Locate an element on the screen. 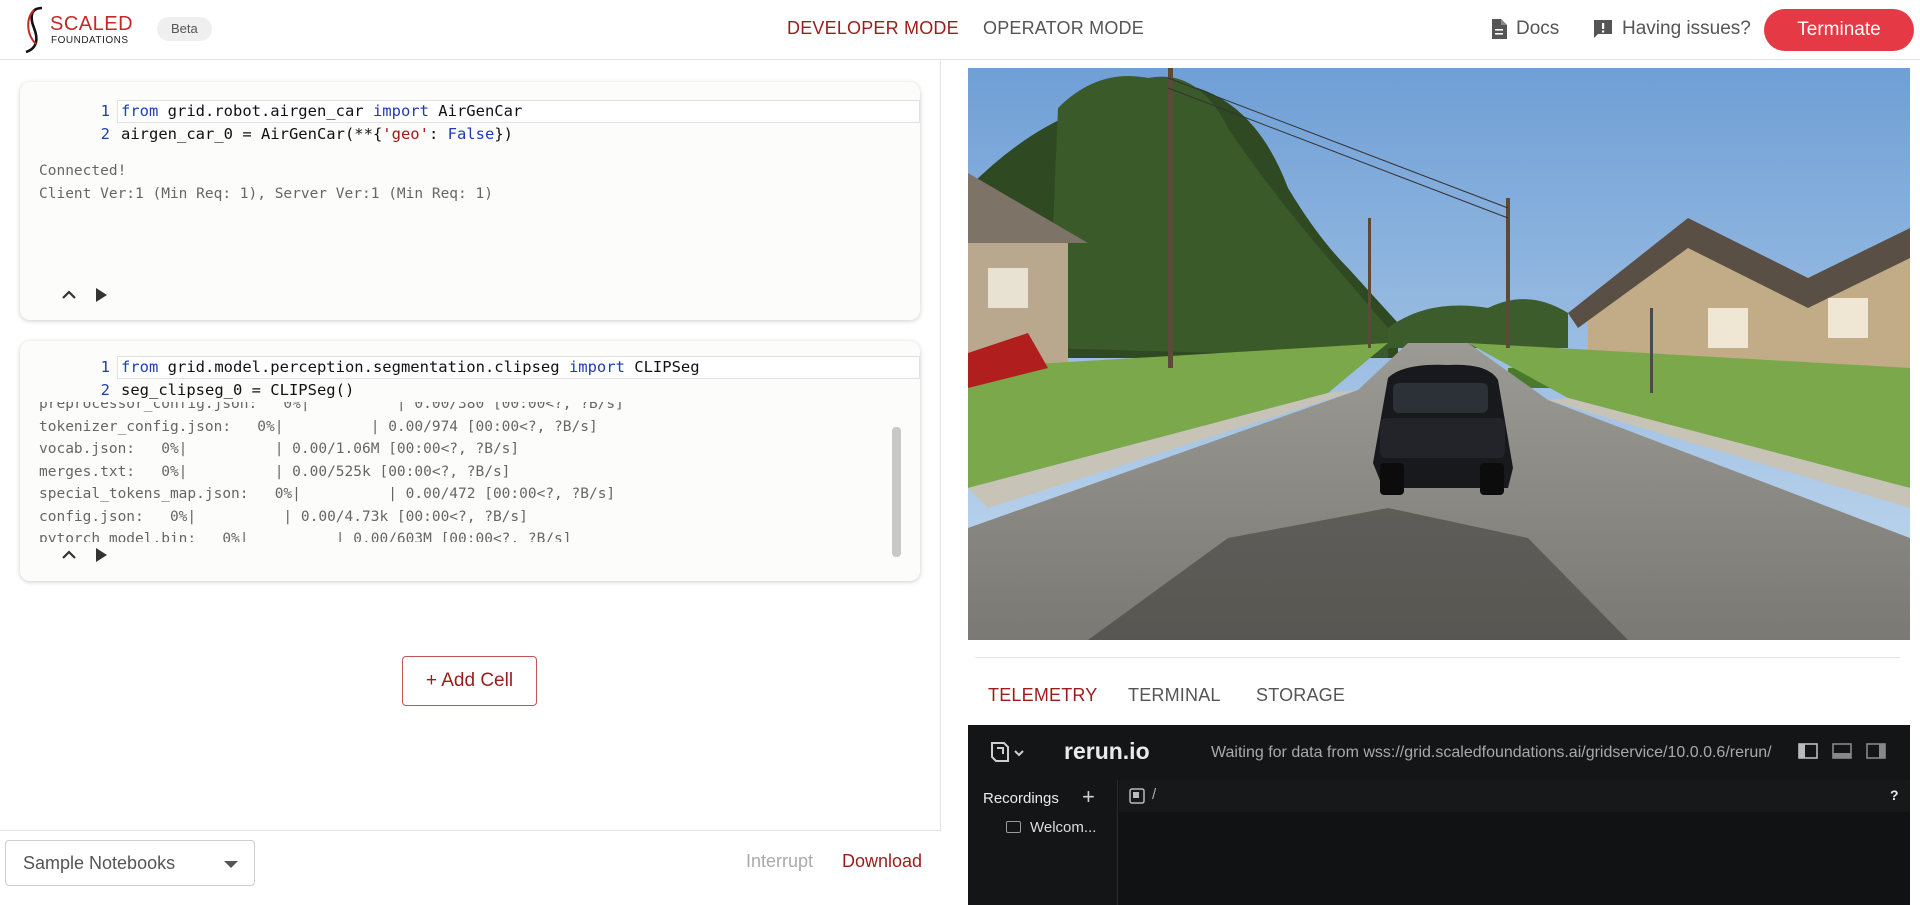  footer-divider is located at coordinates (470, 830).